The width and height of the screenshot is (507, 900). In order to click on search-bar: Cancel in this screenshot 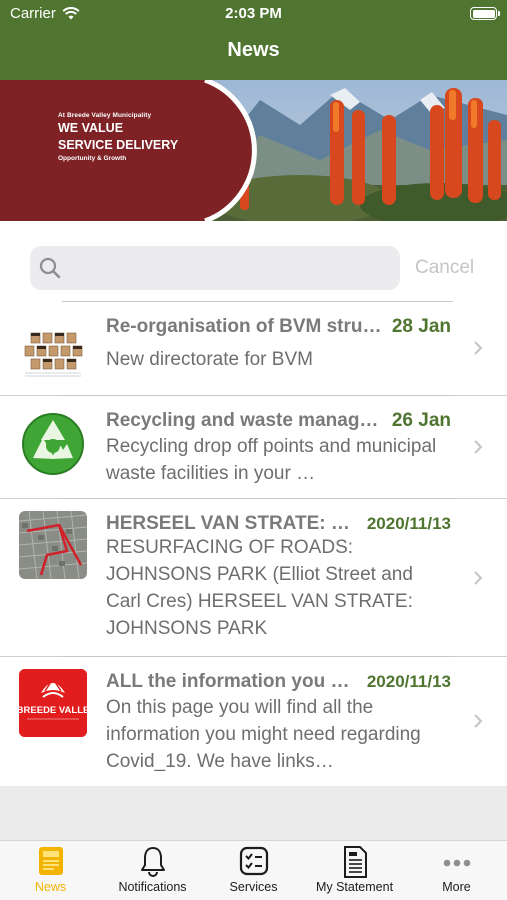, I will do `click(253, 262)`.